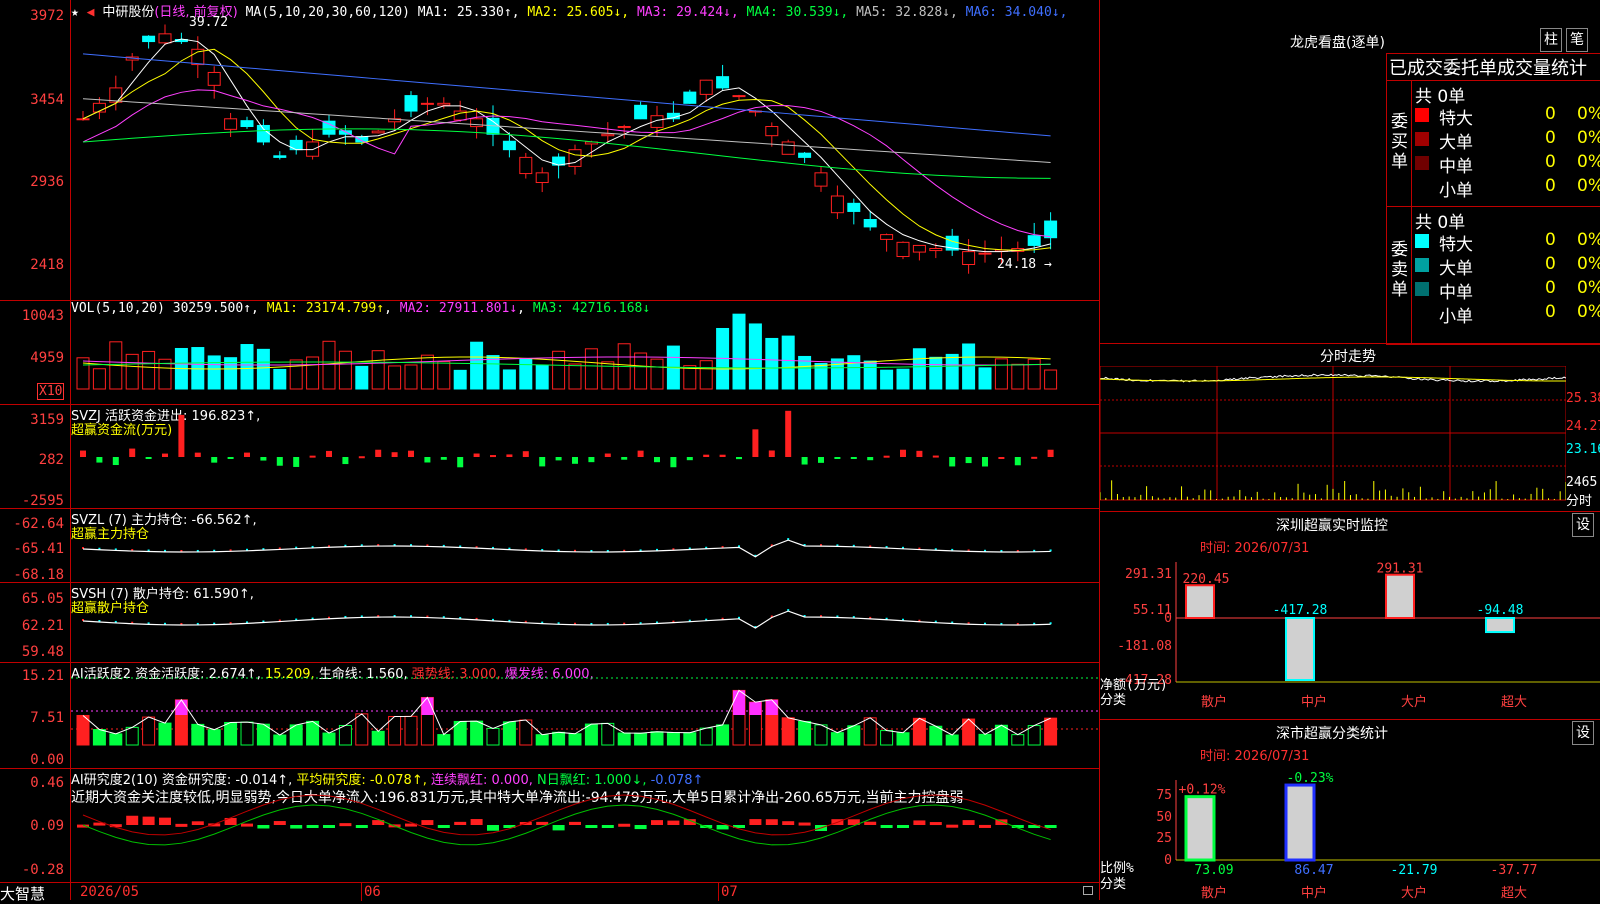  I want to click on intraday-title: 分时走势, so click(1348, 357).